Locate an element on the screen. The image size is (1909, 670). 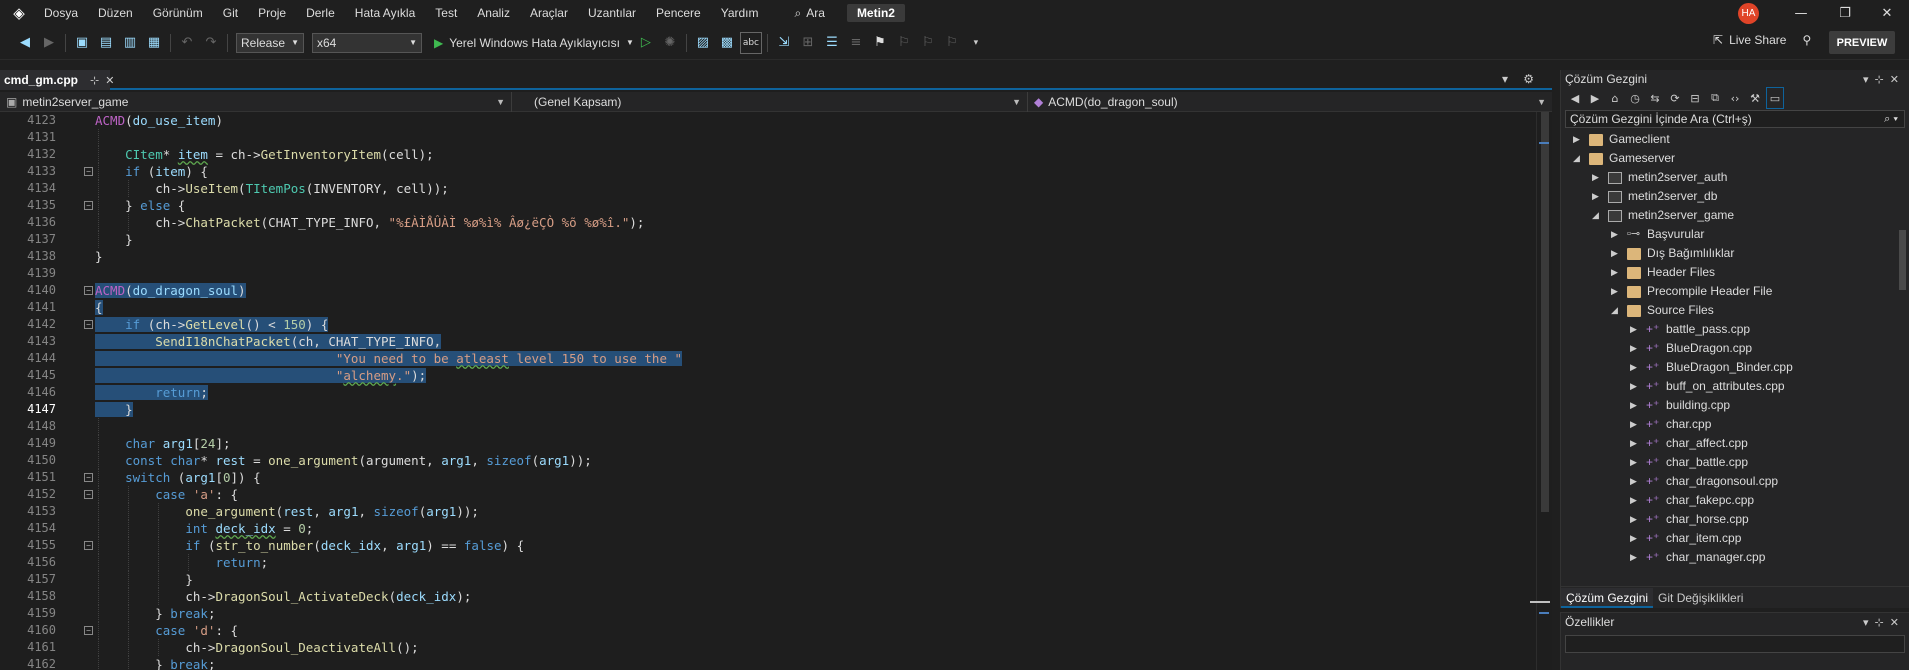
code-line: 4145 "alchemy."); is located at coordinates (768, 375).